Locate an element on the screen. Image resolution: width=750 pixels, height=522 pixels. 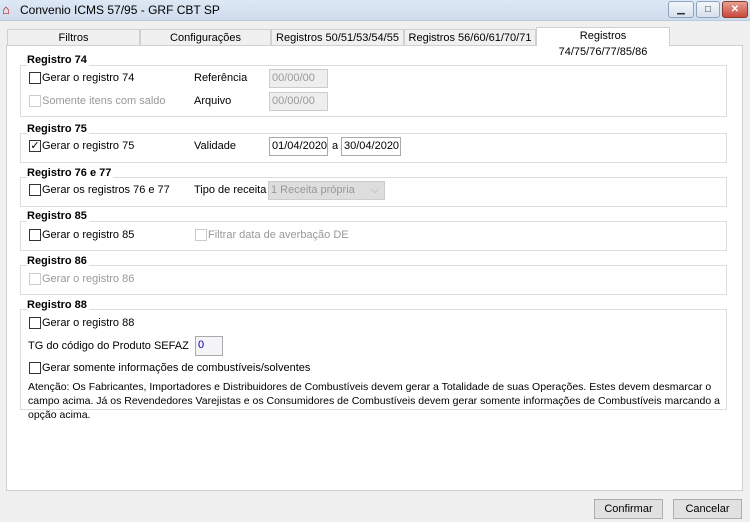
title-bar: ⌂ Convenio ICMS 57/95 - GRF CBT SP ▁ □ ✕ is located at coordinates (375, 10).